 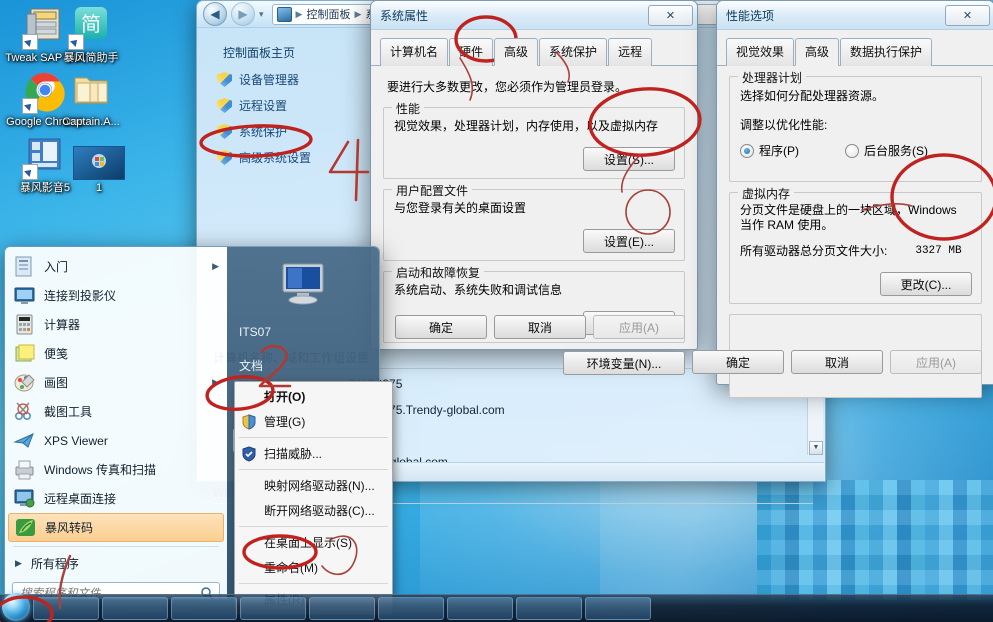 What do you see at coordinates (816, 448) in the screenshot?
I see `scroll-down-icon: ▼` at bounding box center [816, 448].